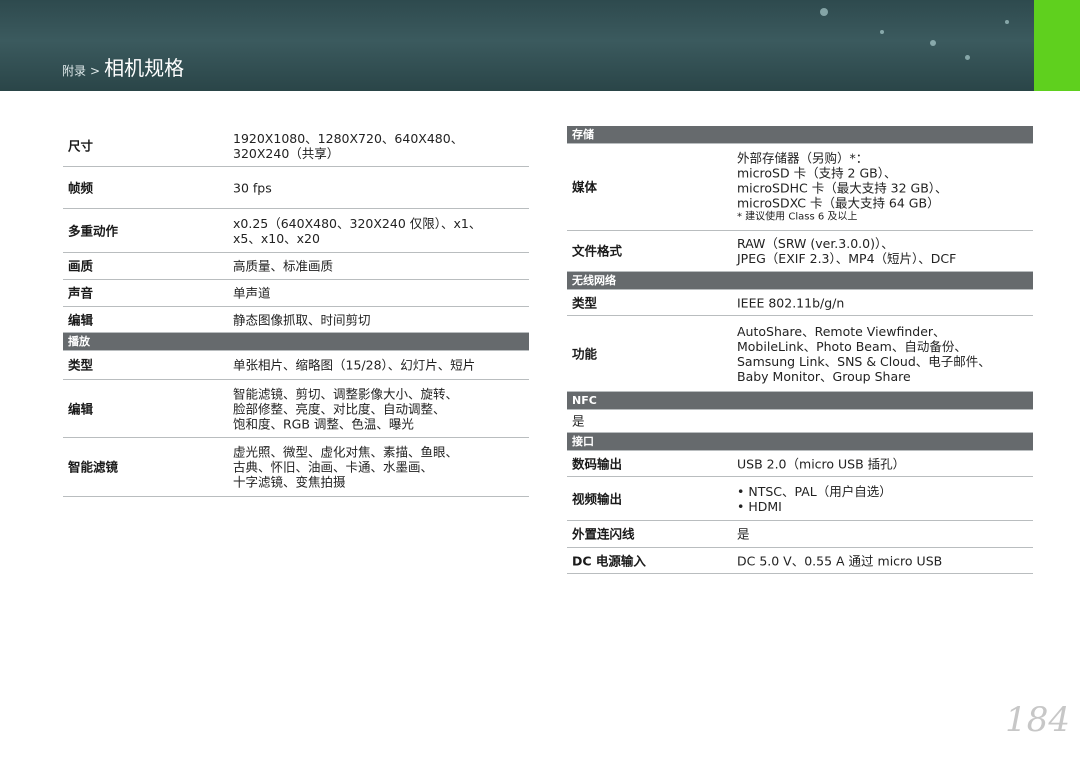 The image size is (1080, 765). I want to click on spec-value: 单声道, so click(252, 293).